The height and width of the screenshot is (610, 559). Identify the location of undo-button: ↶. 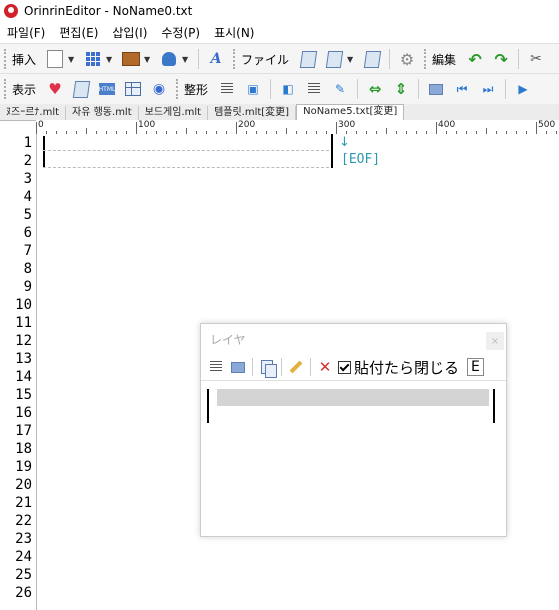
(475, 59).